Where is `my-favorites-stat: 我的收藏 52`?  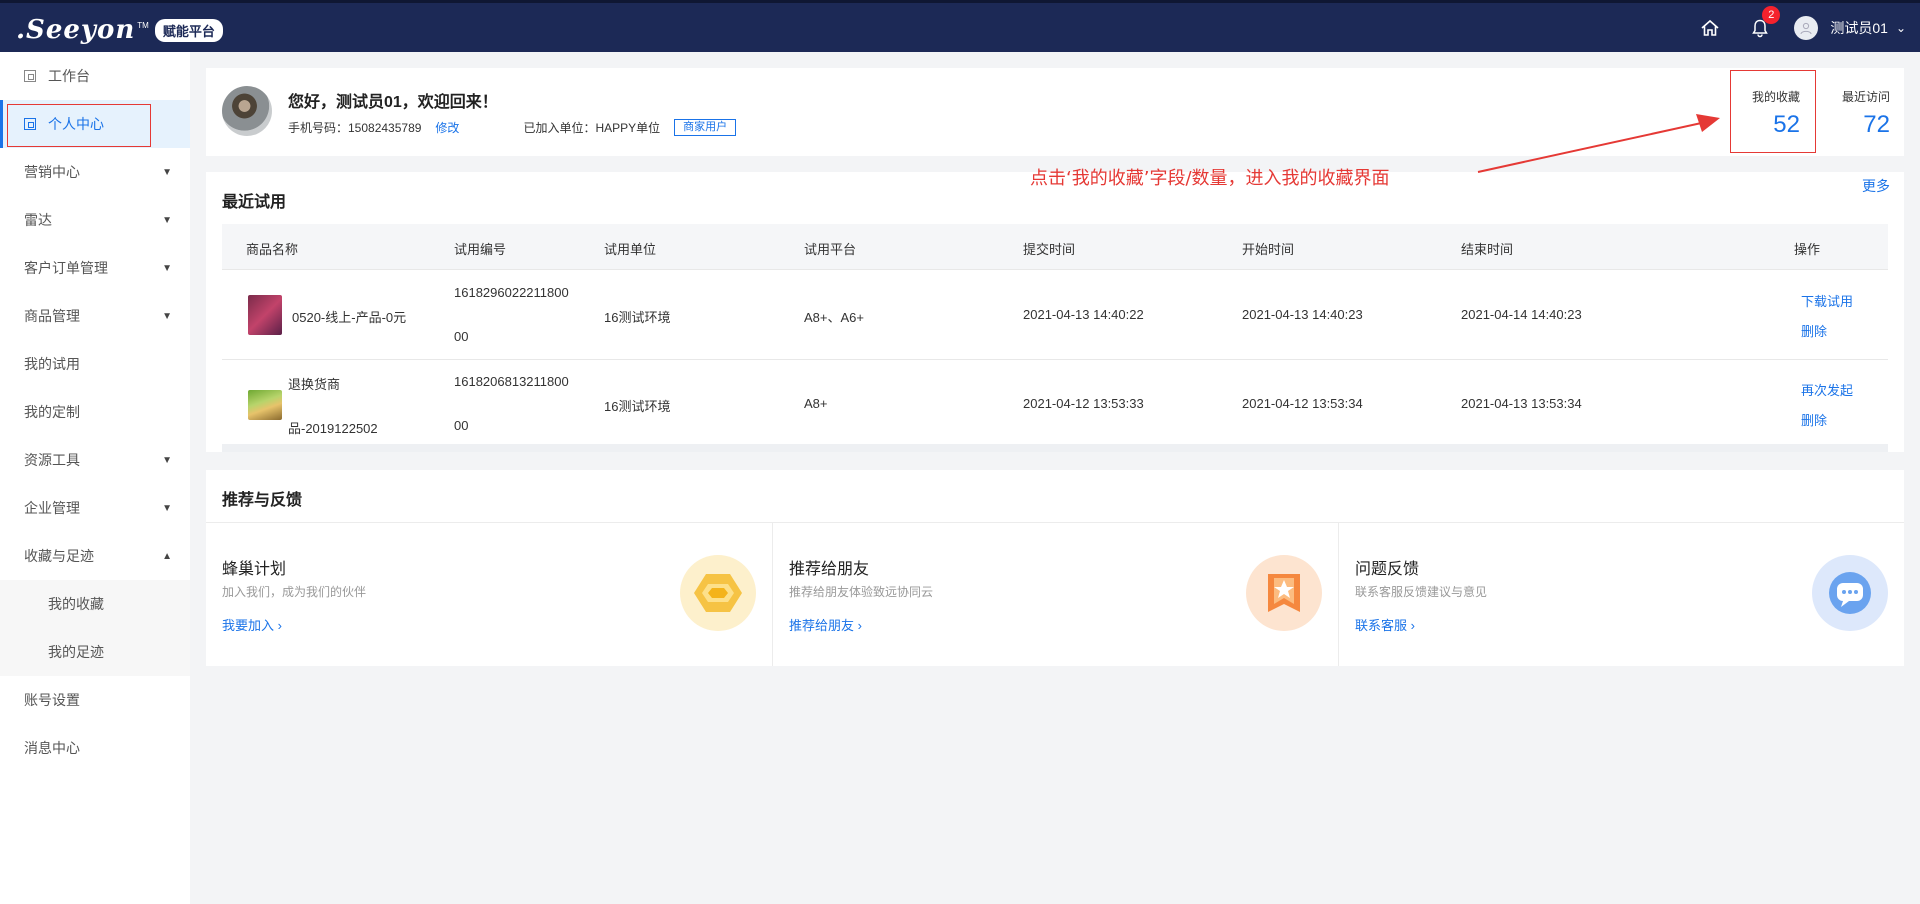 my-favorites-stat: 我的收藏 52 is located at coordinates (1765, 113).